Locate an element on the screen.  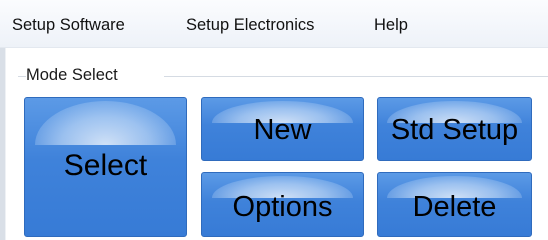
menu-help: Help is located at coordinates (391, 25).